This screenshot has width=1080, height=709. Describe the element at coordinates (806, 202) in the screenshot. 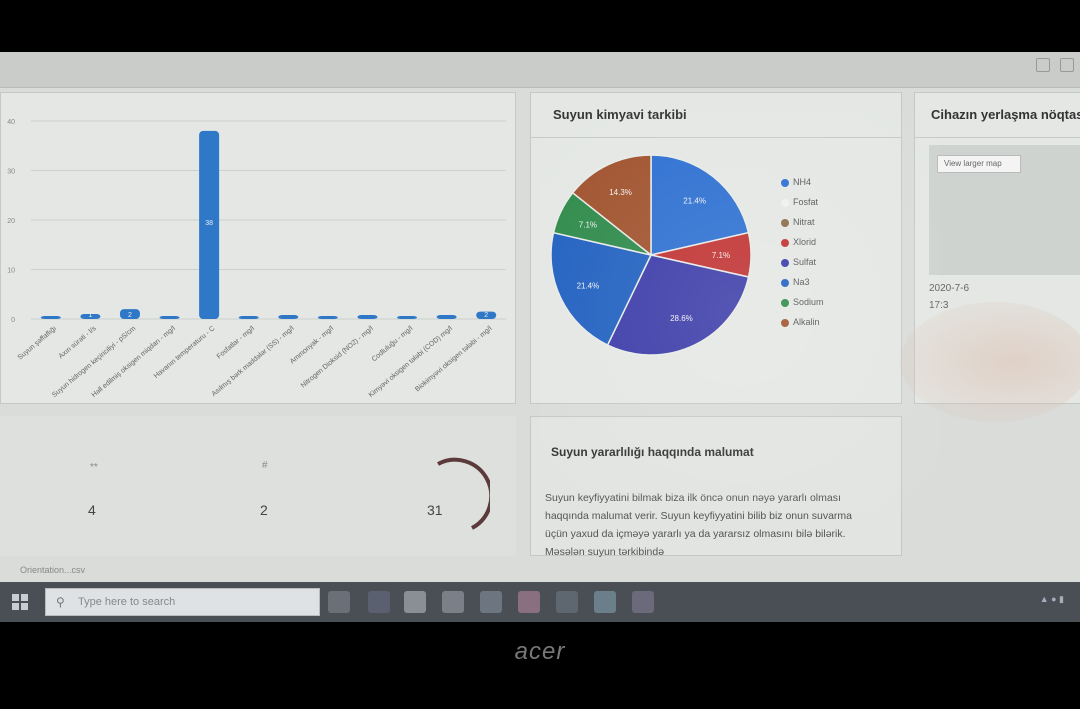

I see `legend-label: Fosfat` at that location.